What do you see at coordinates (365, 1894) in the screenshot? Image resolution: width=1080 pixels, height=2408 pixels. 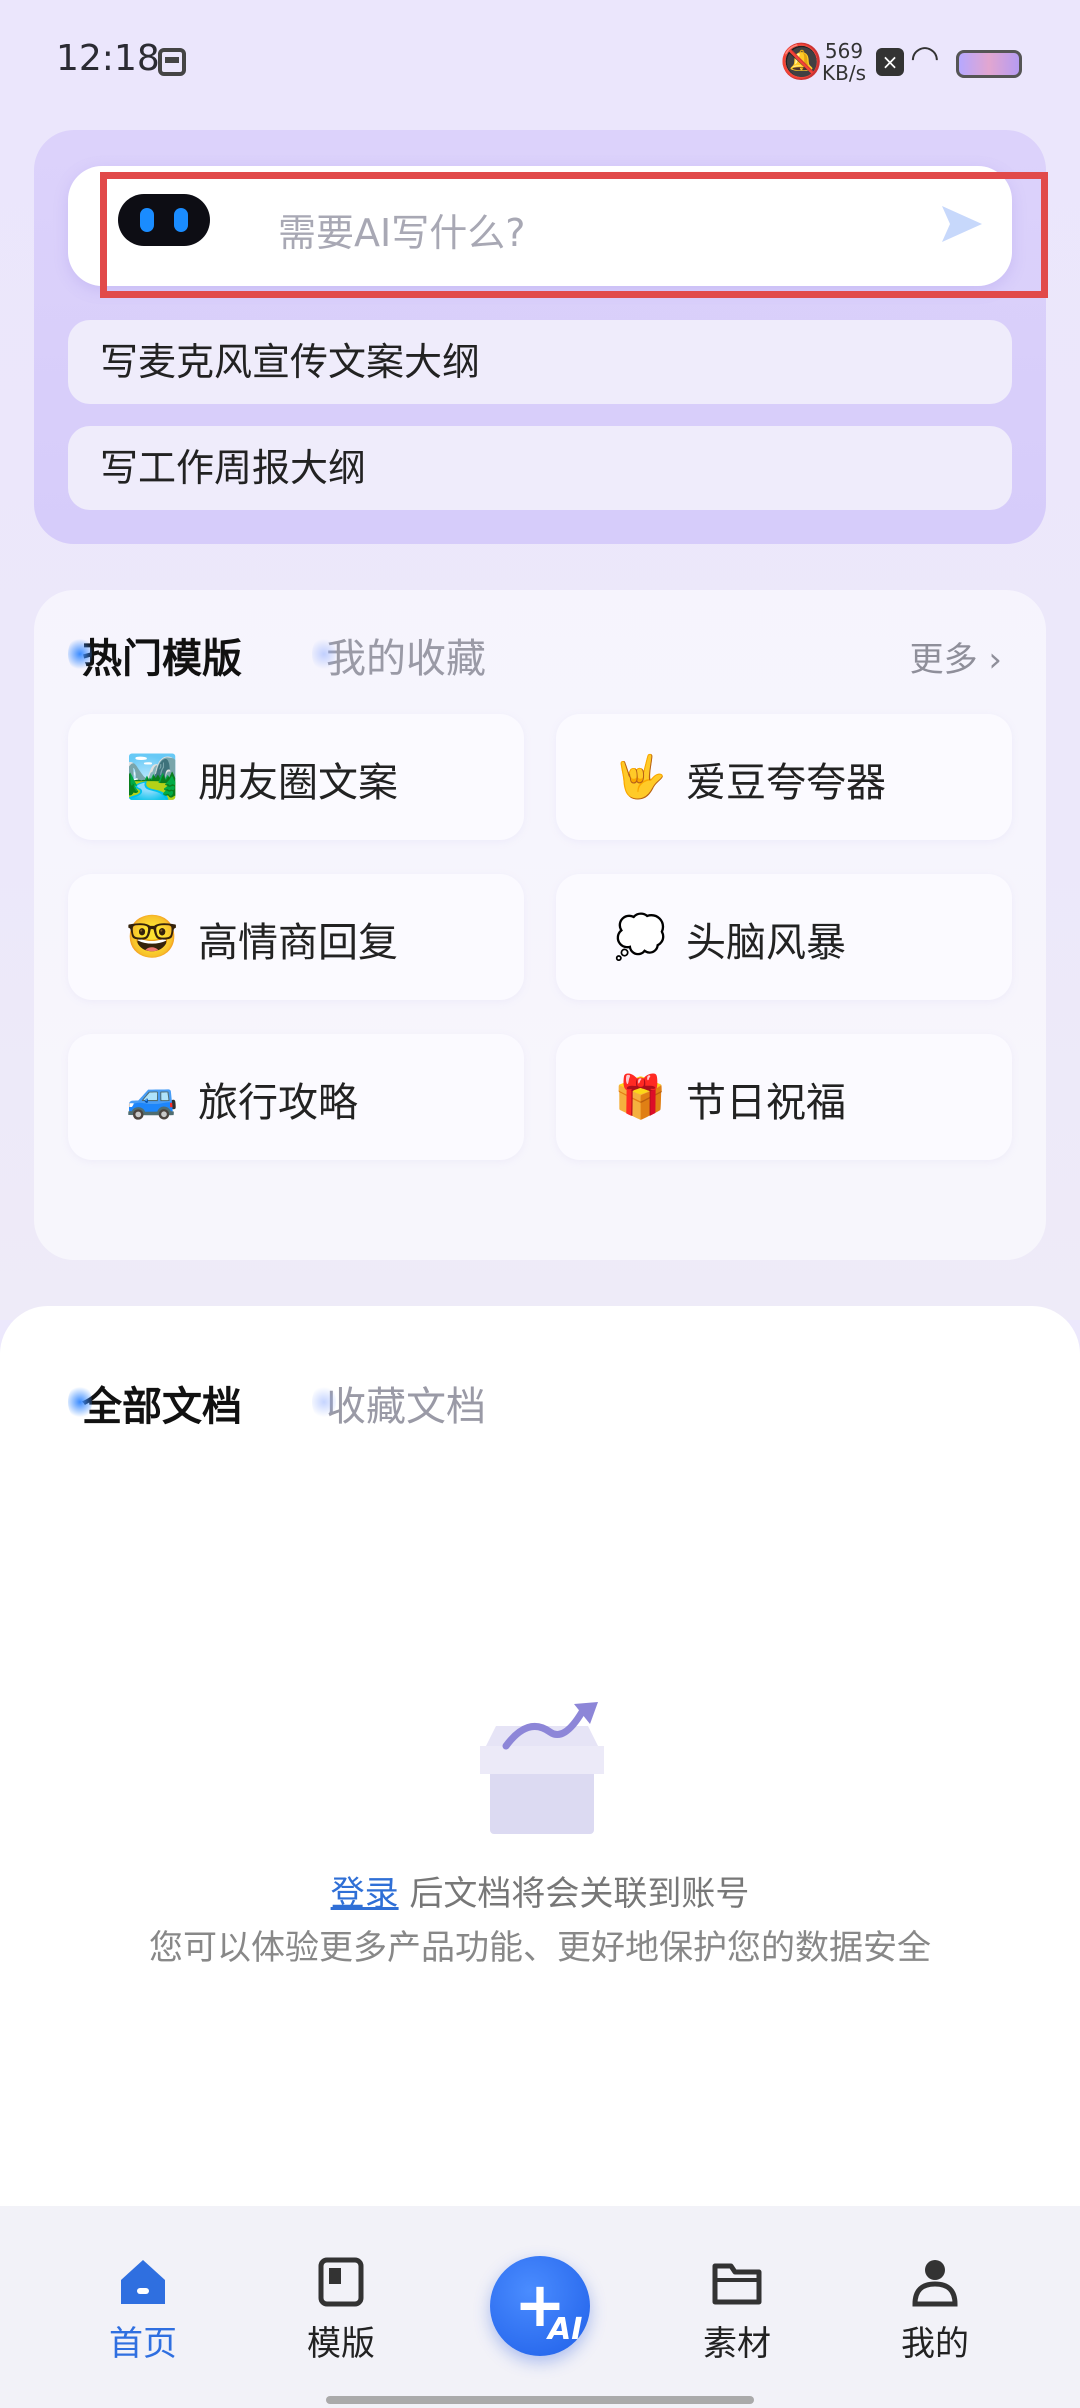 I see `login-link: 登录` at bounding box center [365, 1894].